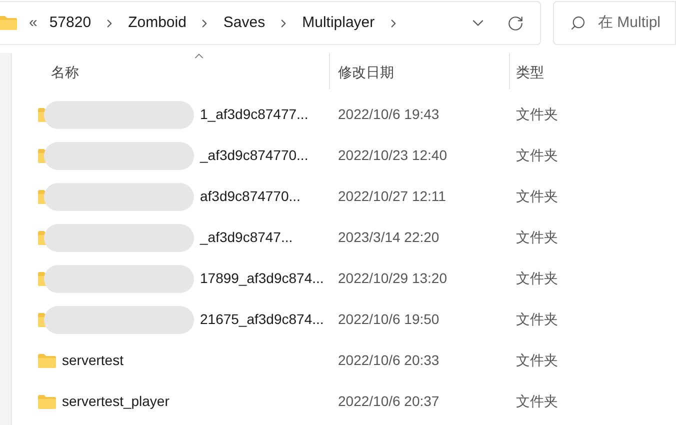  Describe the element at coordinates (392, 196) in the screenshot. I see `date-cell-text: 2022/10/27 12:11` at that location.